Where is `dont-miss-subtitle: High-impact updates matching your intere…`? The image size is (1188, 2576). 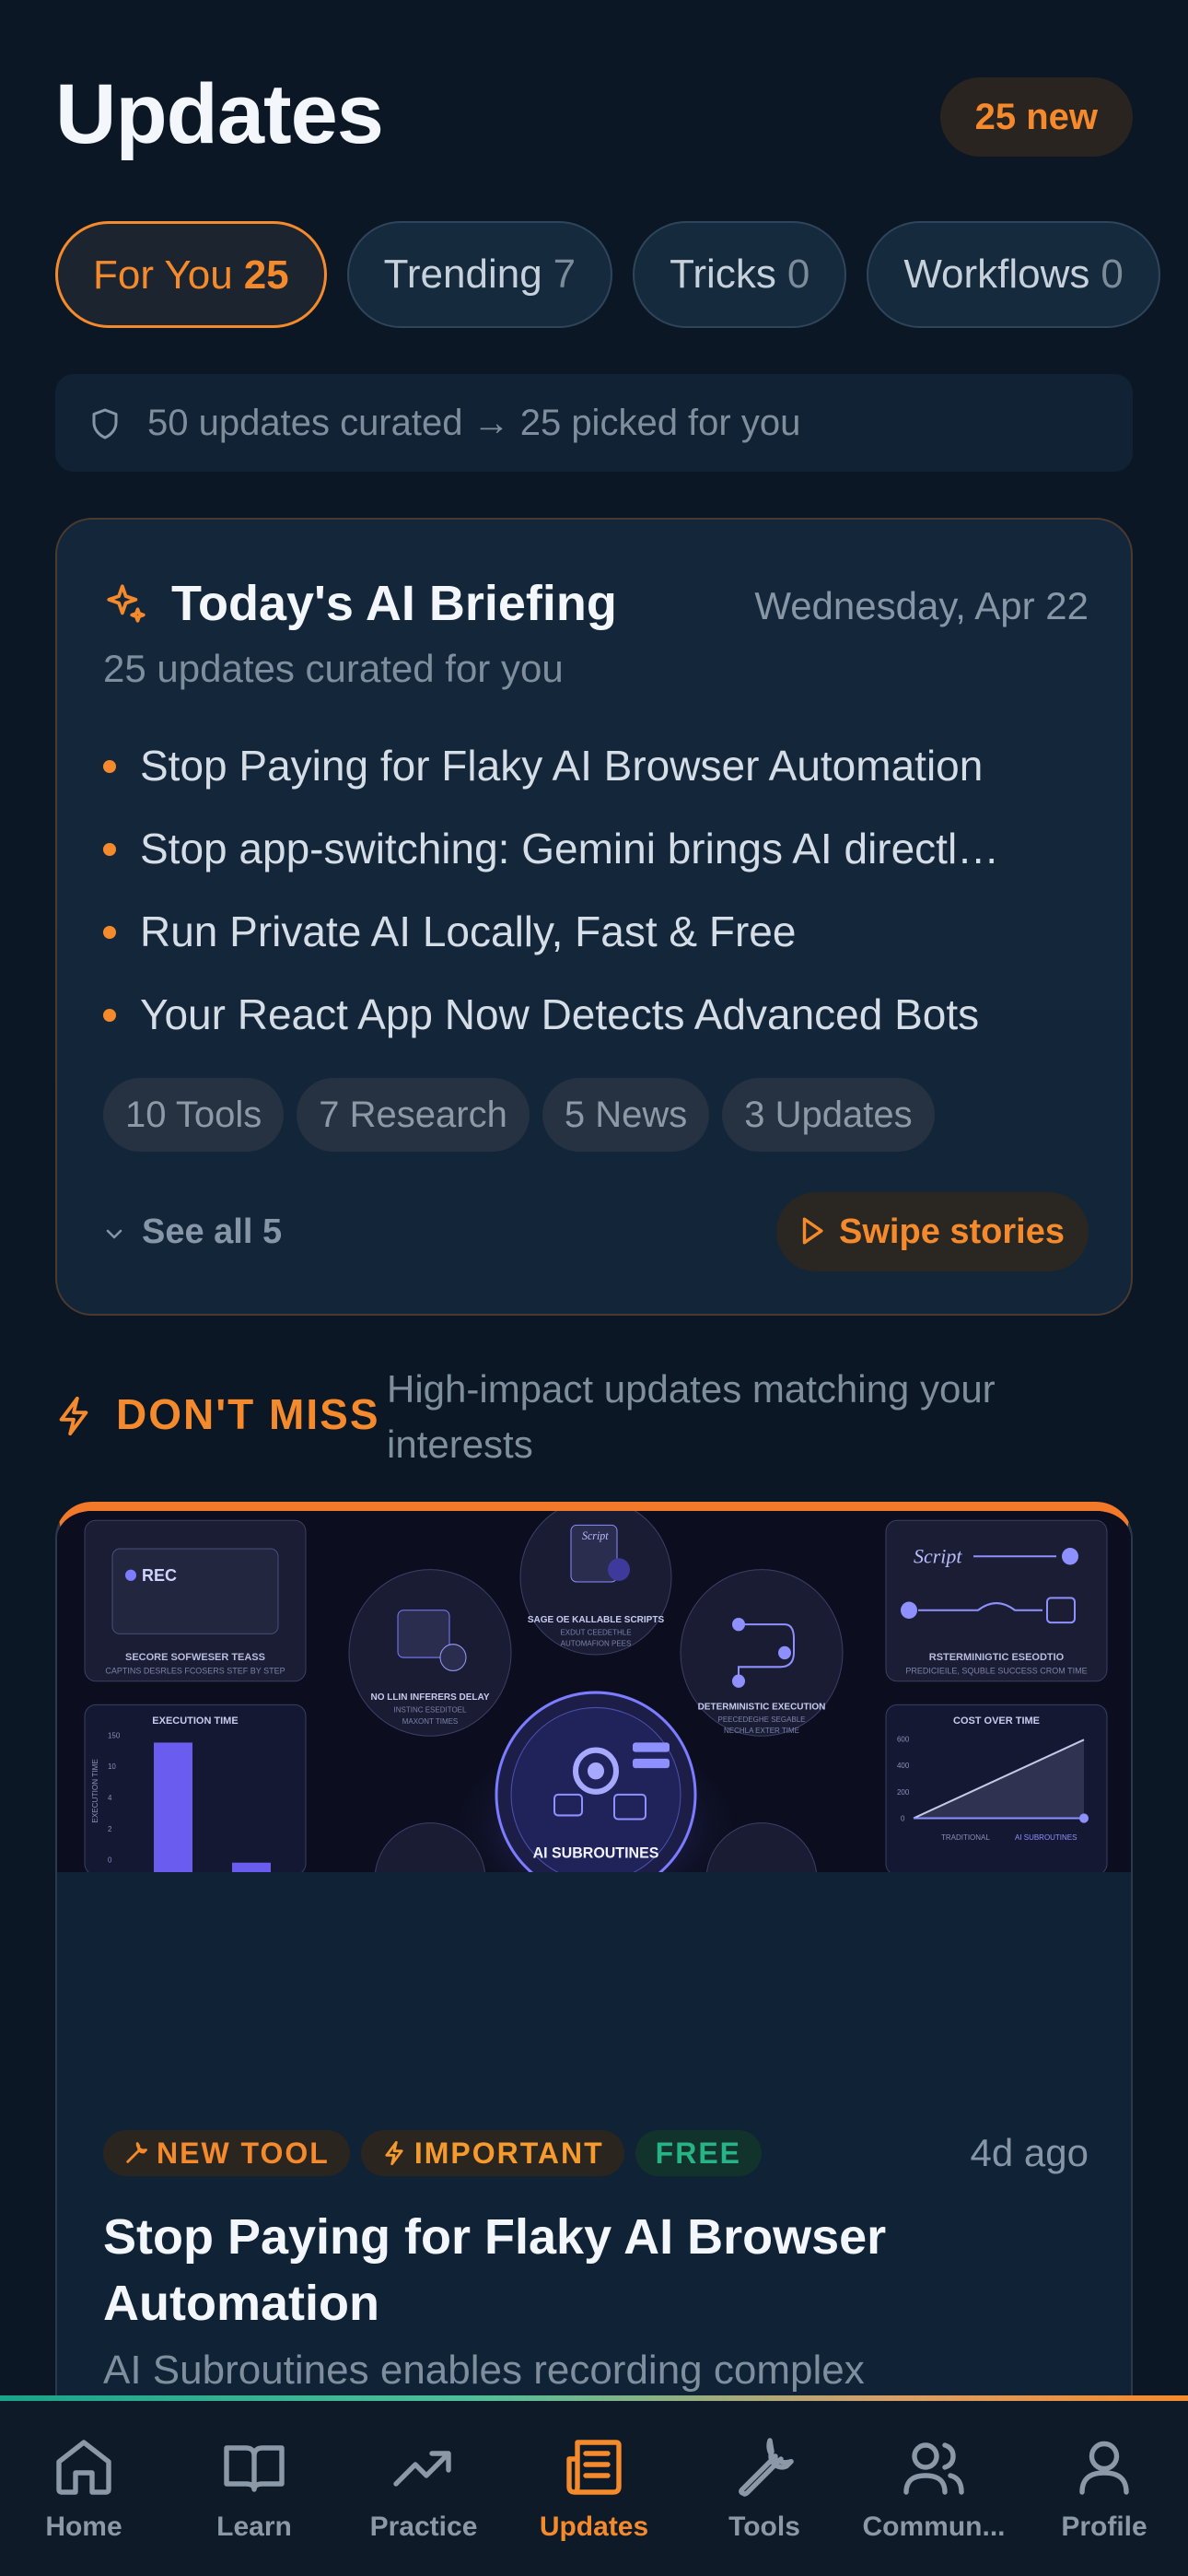
dont-miss-subtitle: High-impact updates matching your intere… is located at coordinates (691, 1416).